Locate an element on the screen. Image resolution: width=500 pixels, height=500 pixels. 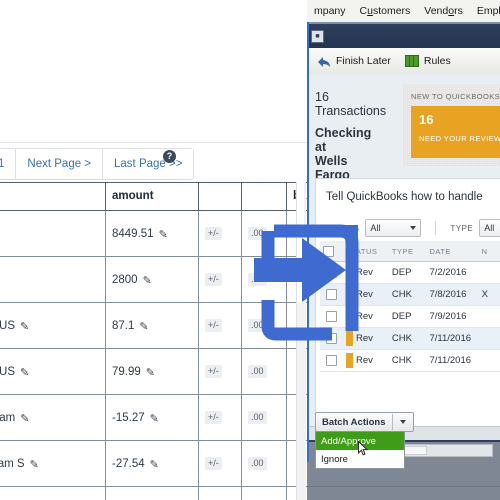
need-review-tile: 16 NEED YOUR REVIEW is located at coordinates (455, 132).